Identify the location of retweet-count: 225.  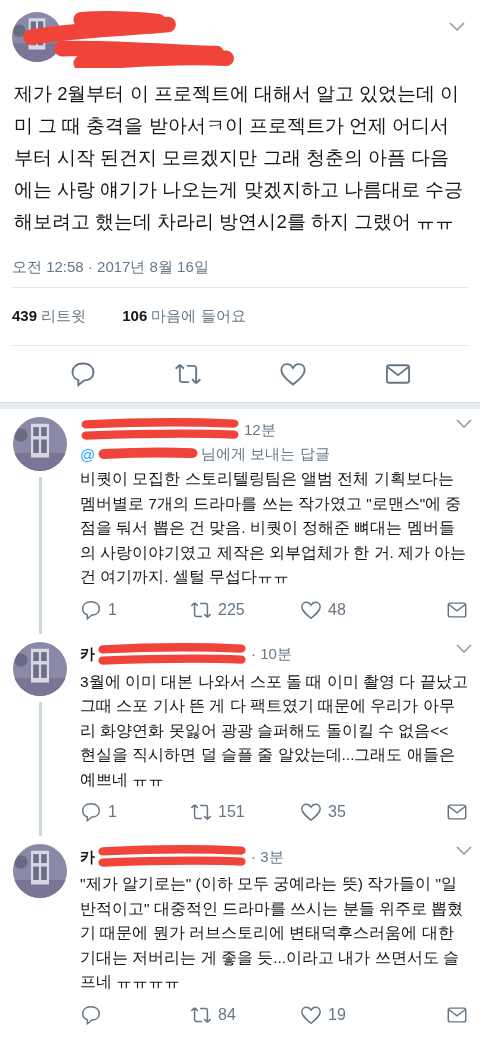
(231, 609).